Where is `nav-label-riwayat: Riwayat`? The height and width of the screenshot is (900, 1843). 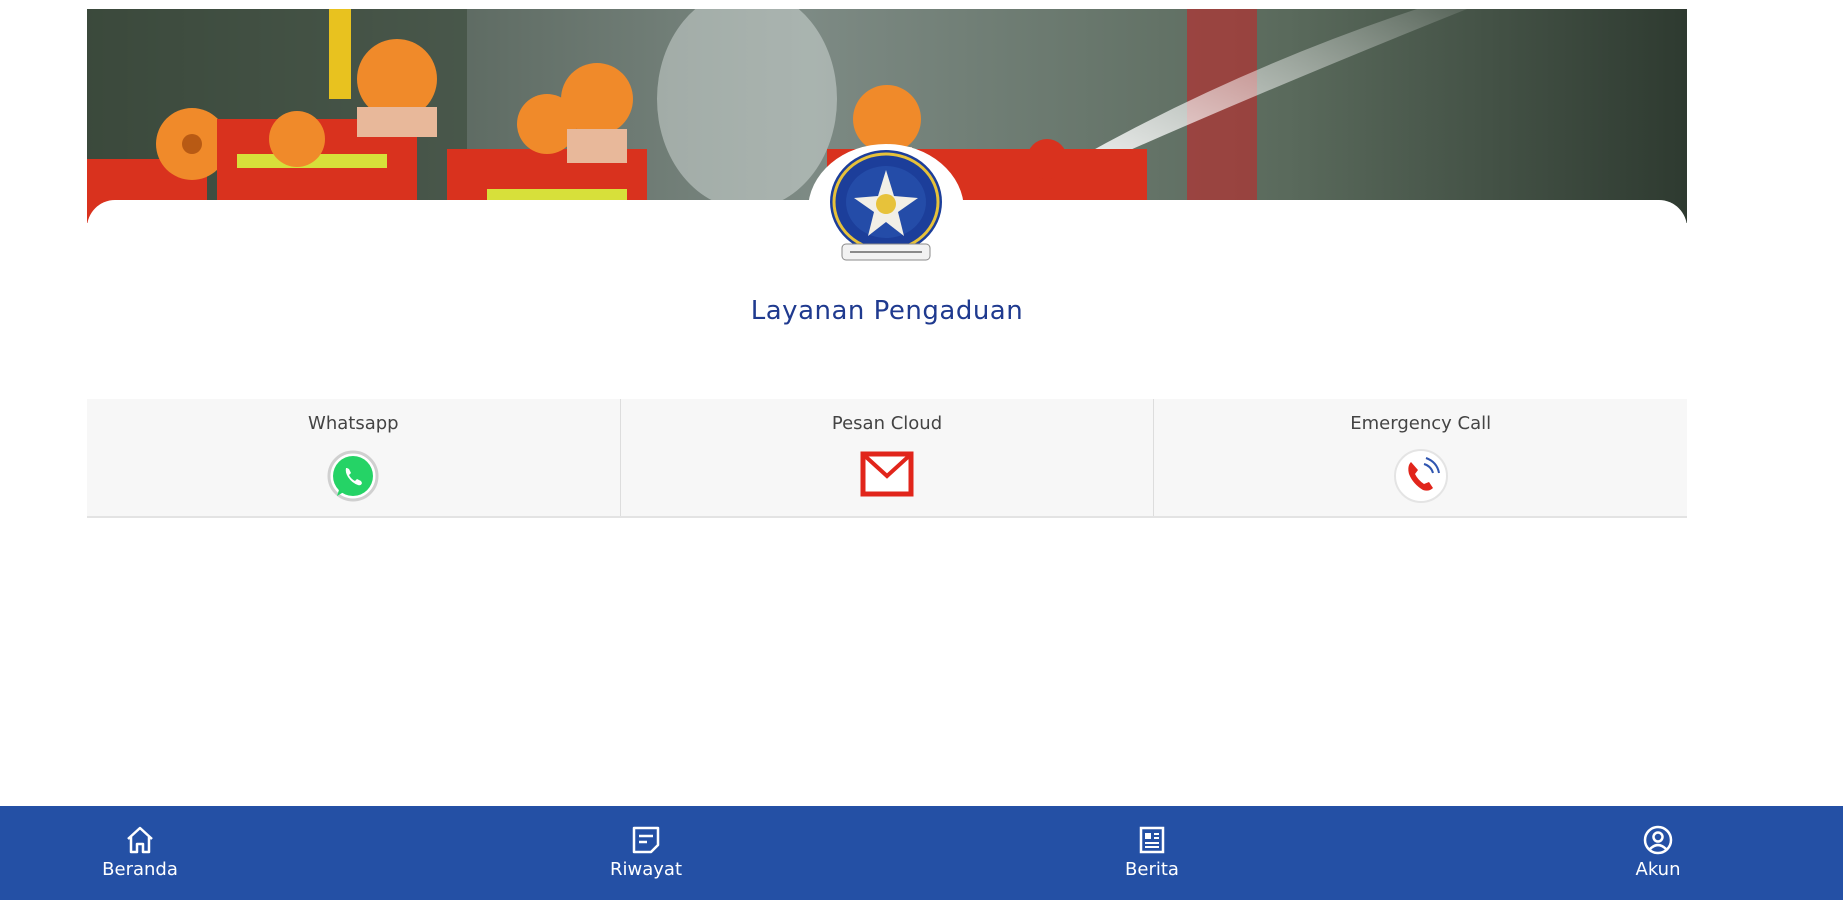 nav-label-riwayat: Riwayat is located at coordinates (646, 869).